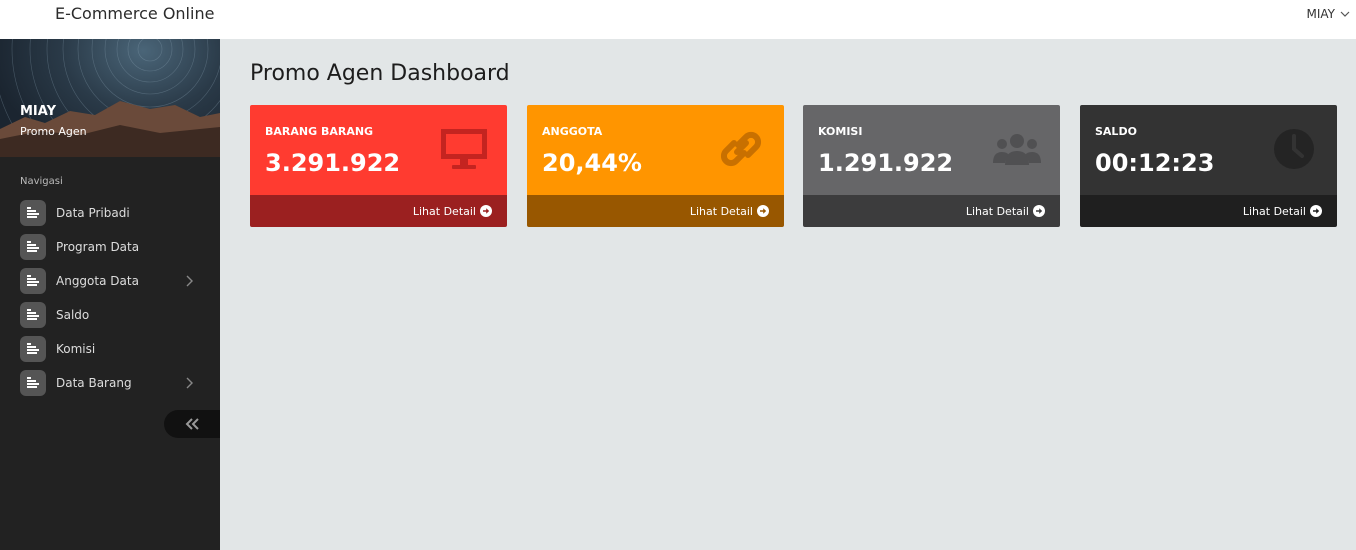  Describe the element at coordinates (76, 349) in the screenshot. I see `sidebar-item-label: Komisi` at that location.